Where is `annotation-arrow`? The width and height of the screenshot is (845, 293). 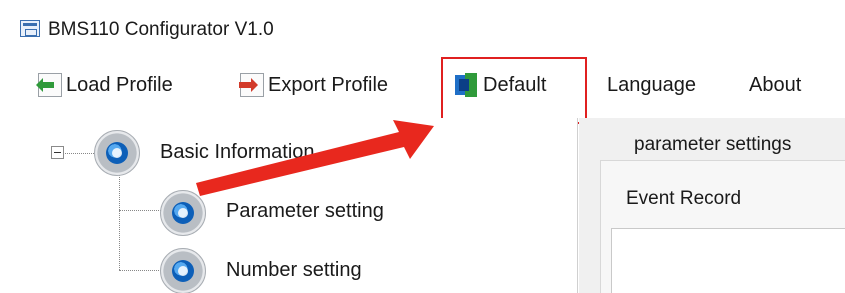
annotation-arrow is located at coordinates (315, 158).